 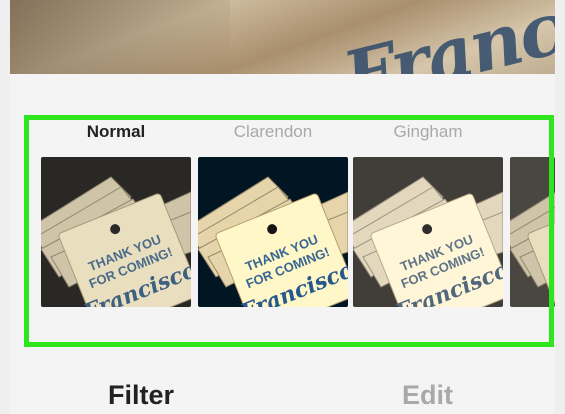 I want to click on tab-edit: Edit, so click(x=427, y=395).